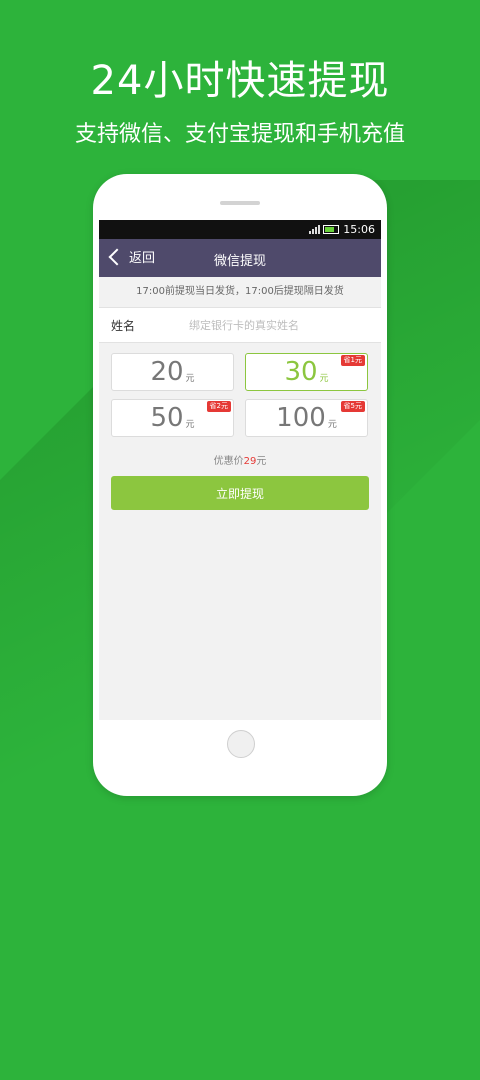  I want to click on status-time: 15:06, so click(359, 229).